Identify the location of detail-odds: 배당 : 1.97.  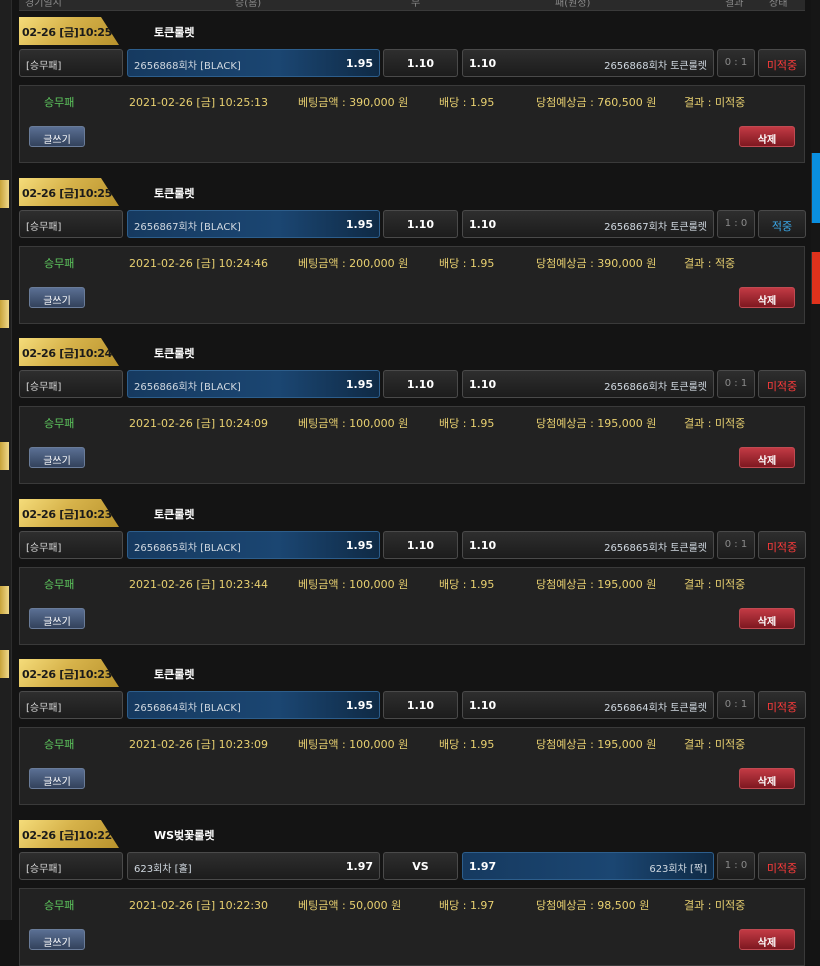
(467, 905).